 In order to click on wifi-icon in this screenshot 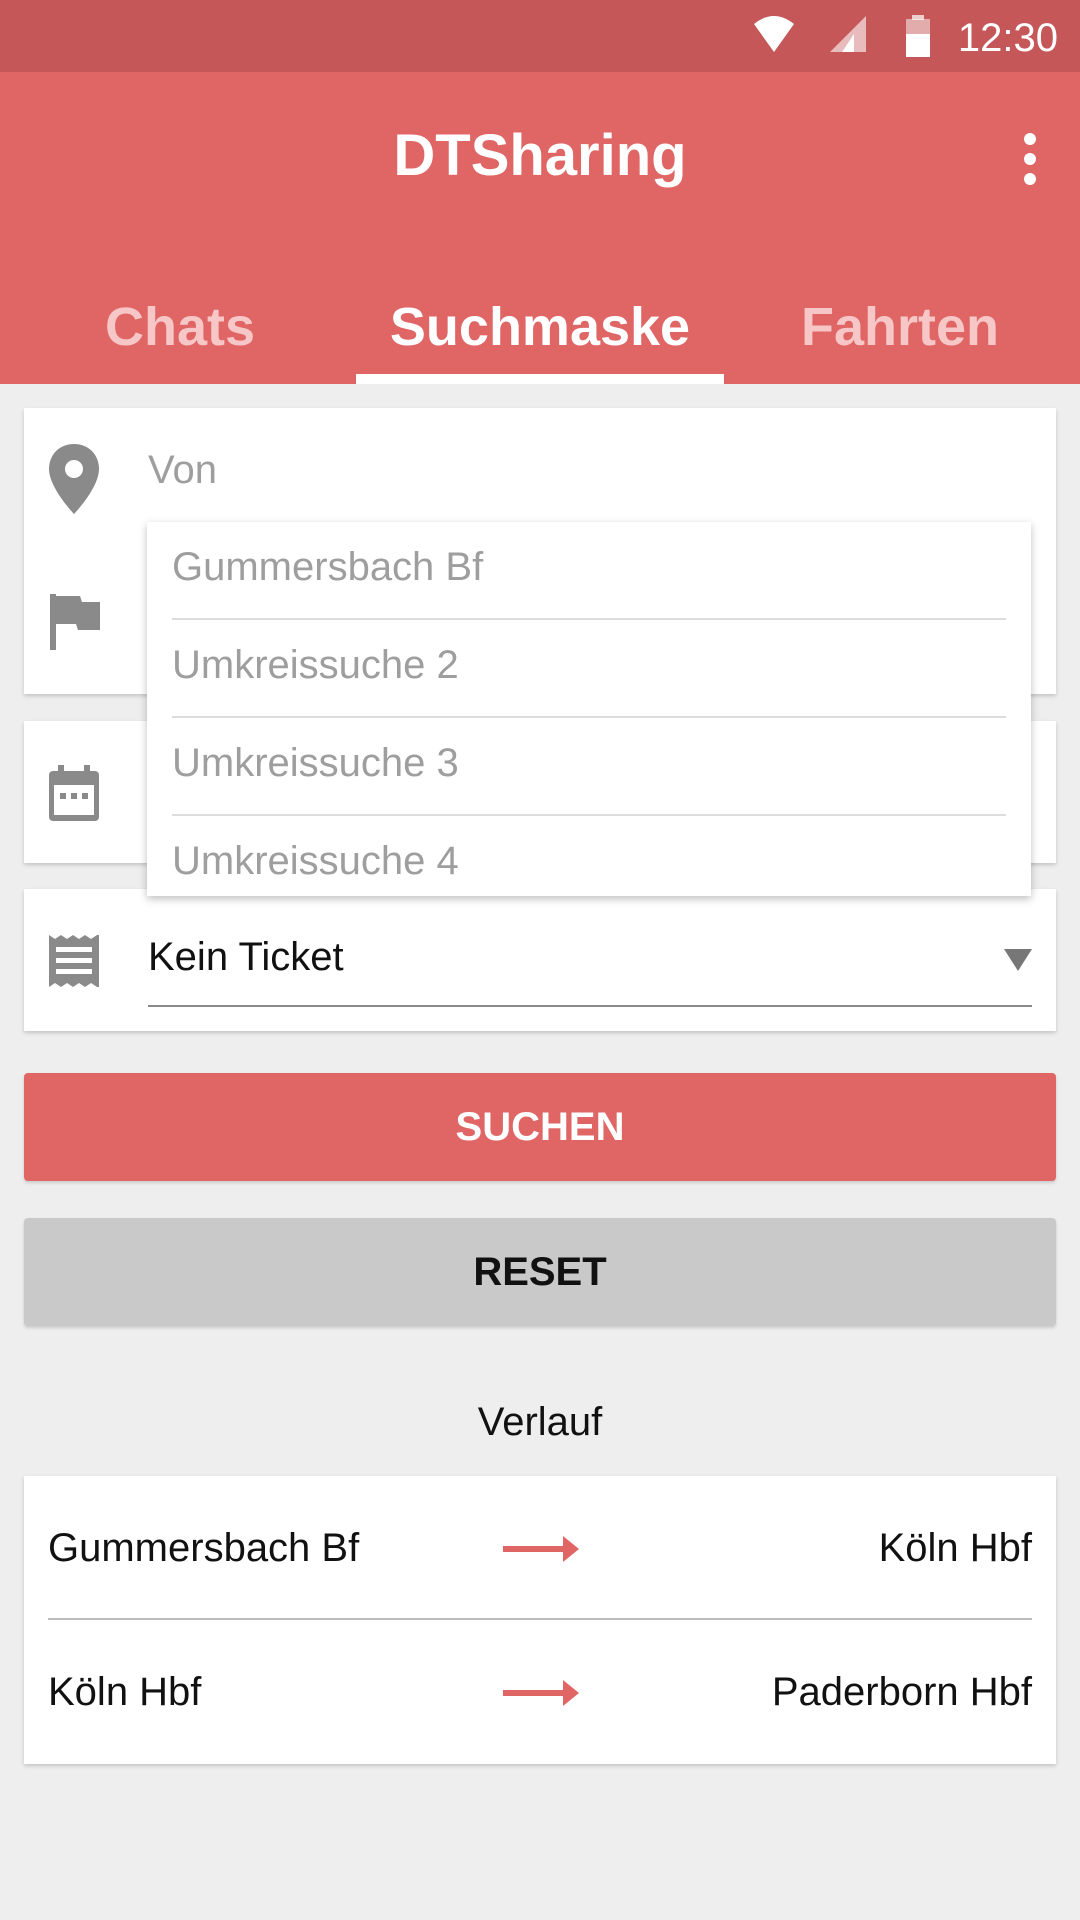, I will do `click(774, 34)`.